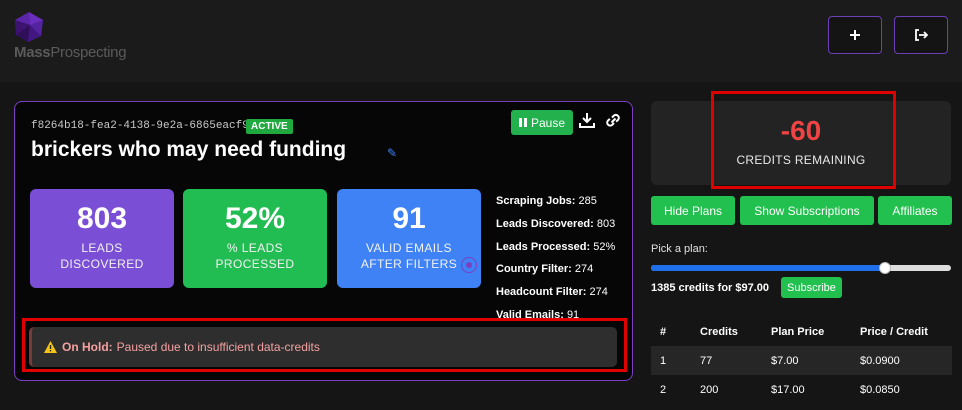  I want to click on radio-indicator-icon, so click(469, 265).